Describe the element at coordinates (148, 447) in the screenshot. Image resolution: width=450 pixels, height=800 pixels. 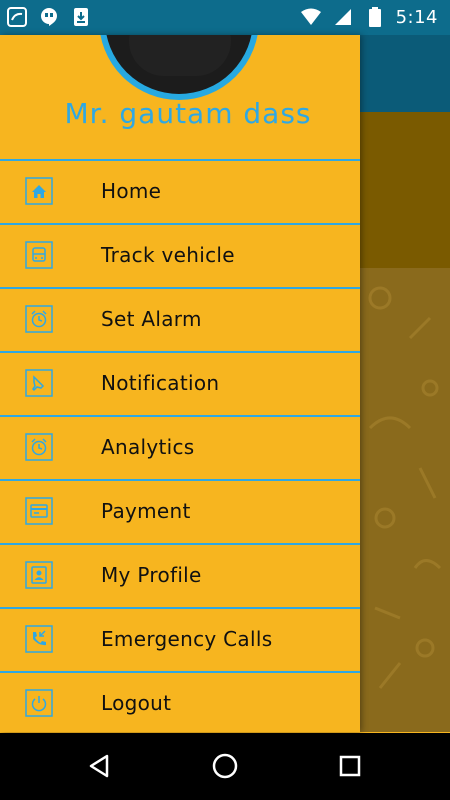
I see `menu-item-label: Analytics` at that location.